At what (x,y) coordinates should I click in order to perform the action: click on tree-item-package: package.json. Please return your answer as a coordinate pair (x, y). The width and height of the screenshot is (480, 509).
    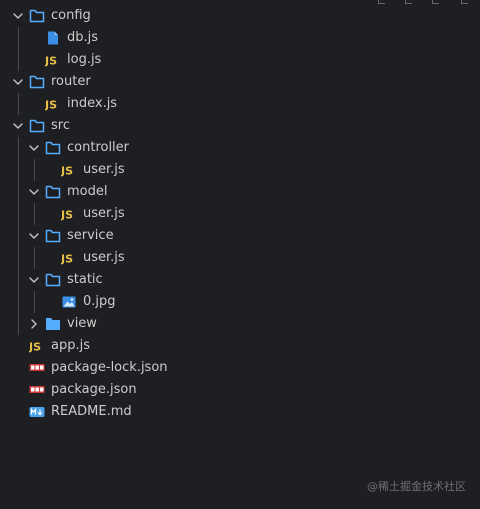
    Looking at the image, I should click on (240, 390).